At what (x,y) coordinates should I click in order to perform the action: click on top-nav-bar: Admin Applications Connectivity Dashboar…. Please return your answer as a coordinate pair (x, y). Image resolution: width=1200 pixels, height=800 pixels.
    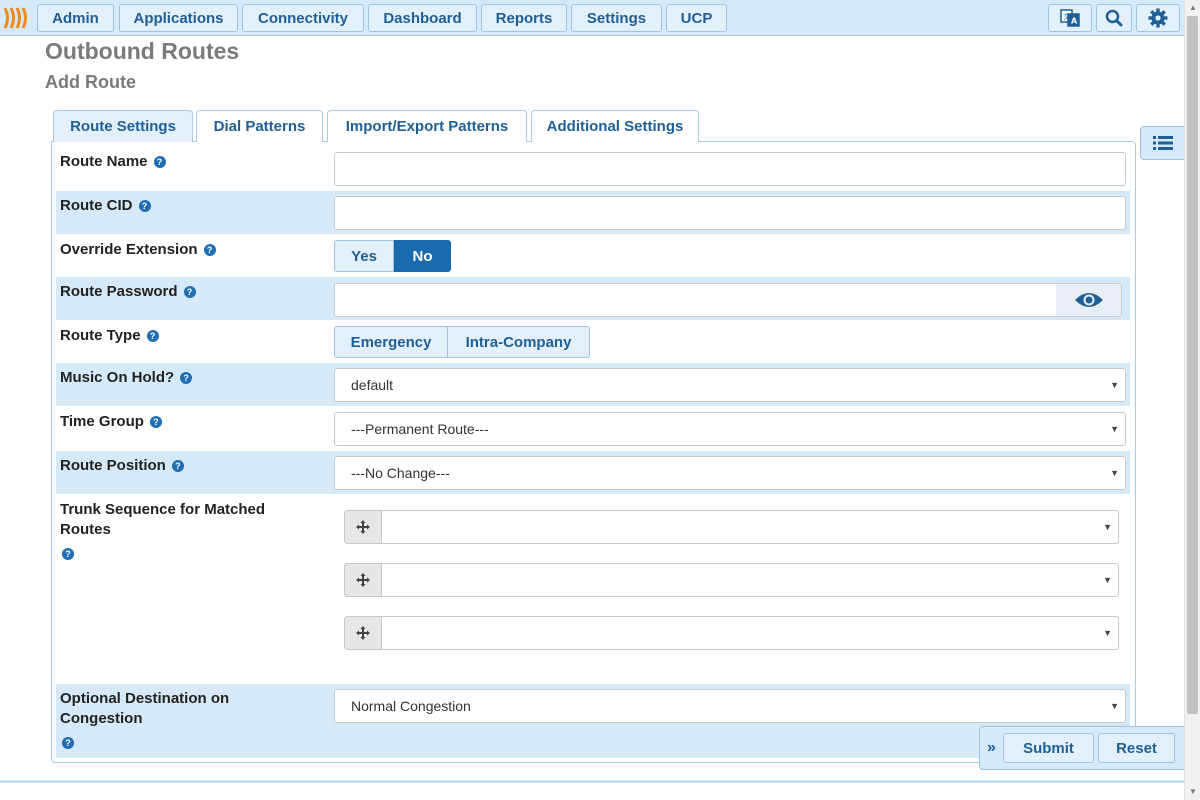
    Looking at the image, I should click on (592, 18).